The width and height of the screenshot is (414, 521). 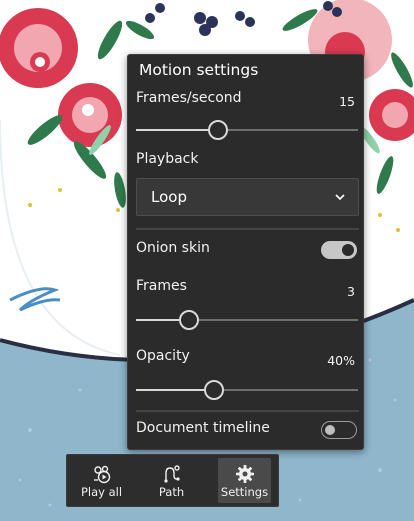 I want to click on settings-label: Settings, so click(x=244, y=492).